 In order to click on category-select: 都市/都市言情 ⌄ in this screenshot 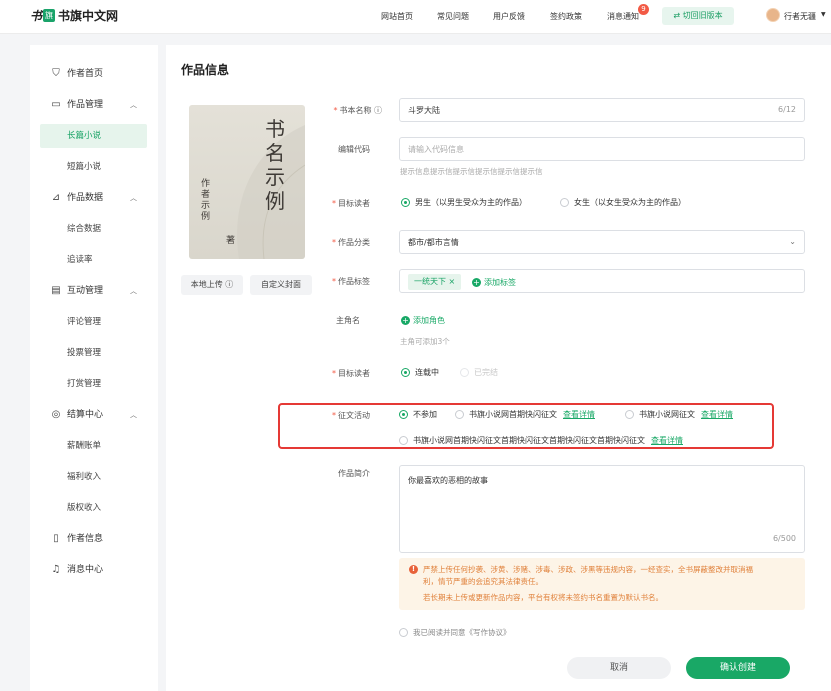, I will do `click(602, 242)`.